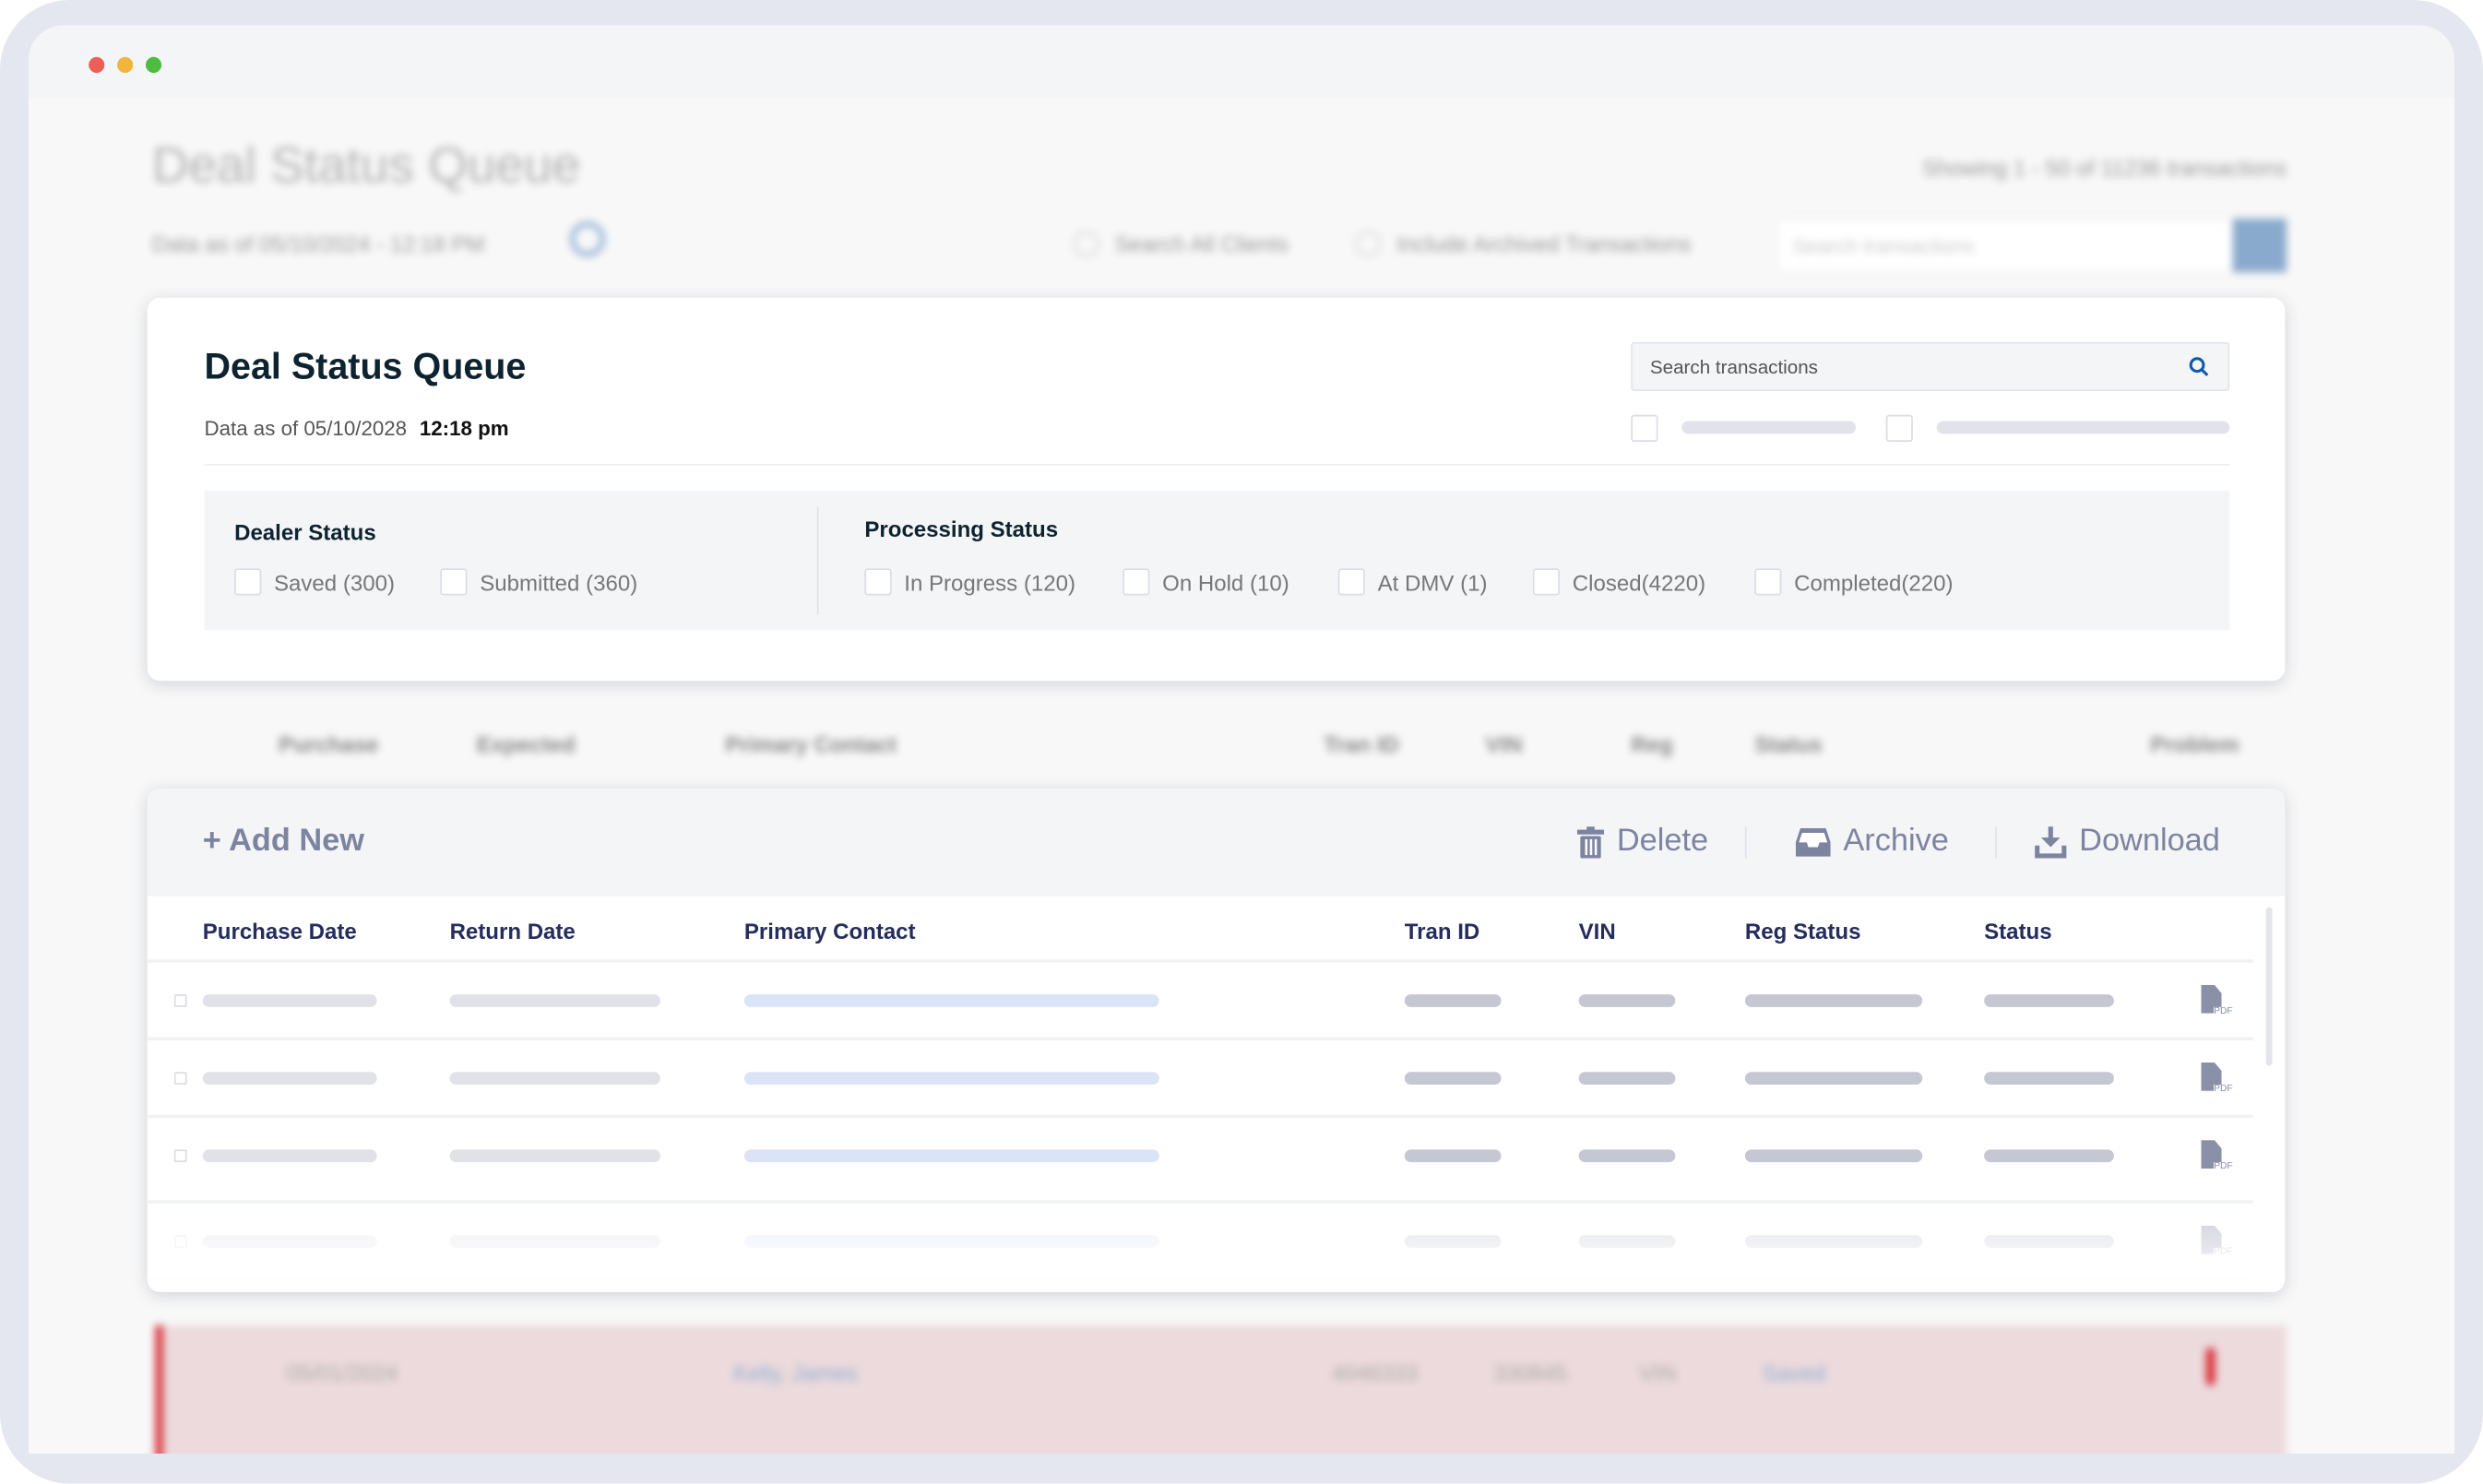 This screenshot has width=2483, height=1484. What do you see at coordinates (1181, 244) in the screenshot?
I see `search-all-clients: Search All Clients` at bounding box center [1181, 244].